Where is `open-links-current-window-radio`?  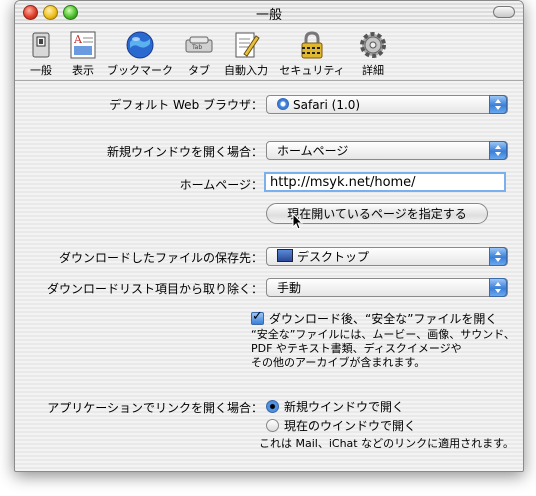 open-links-current-window-radio is located at coordinates (272, 425).